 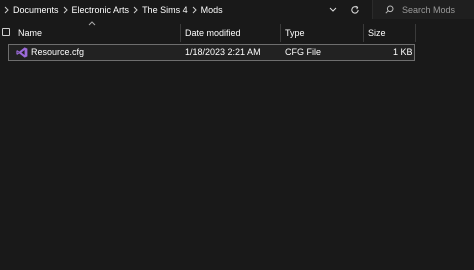 What do you see at coordinates (165, 10) in the screenshot?
I see `breadcrumb-the-sims-4: The Sims 4` at bounding box center [165, 10].